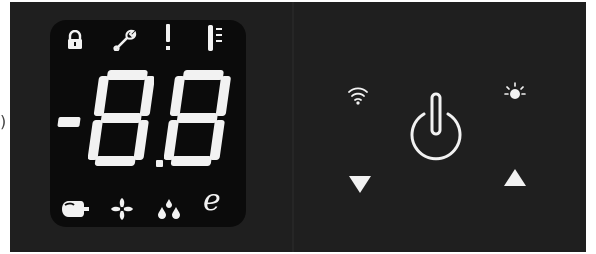 The height and width of the screenshot is (254, 596). I want to click on decimal-point, so click(159, 163).